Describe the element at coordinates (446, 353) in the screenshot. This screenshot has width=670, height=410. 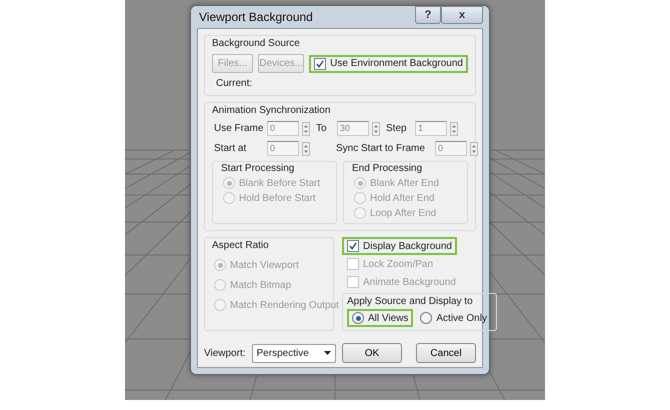
I see `cancel-button: Cancel` at that location.